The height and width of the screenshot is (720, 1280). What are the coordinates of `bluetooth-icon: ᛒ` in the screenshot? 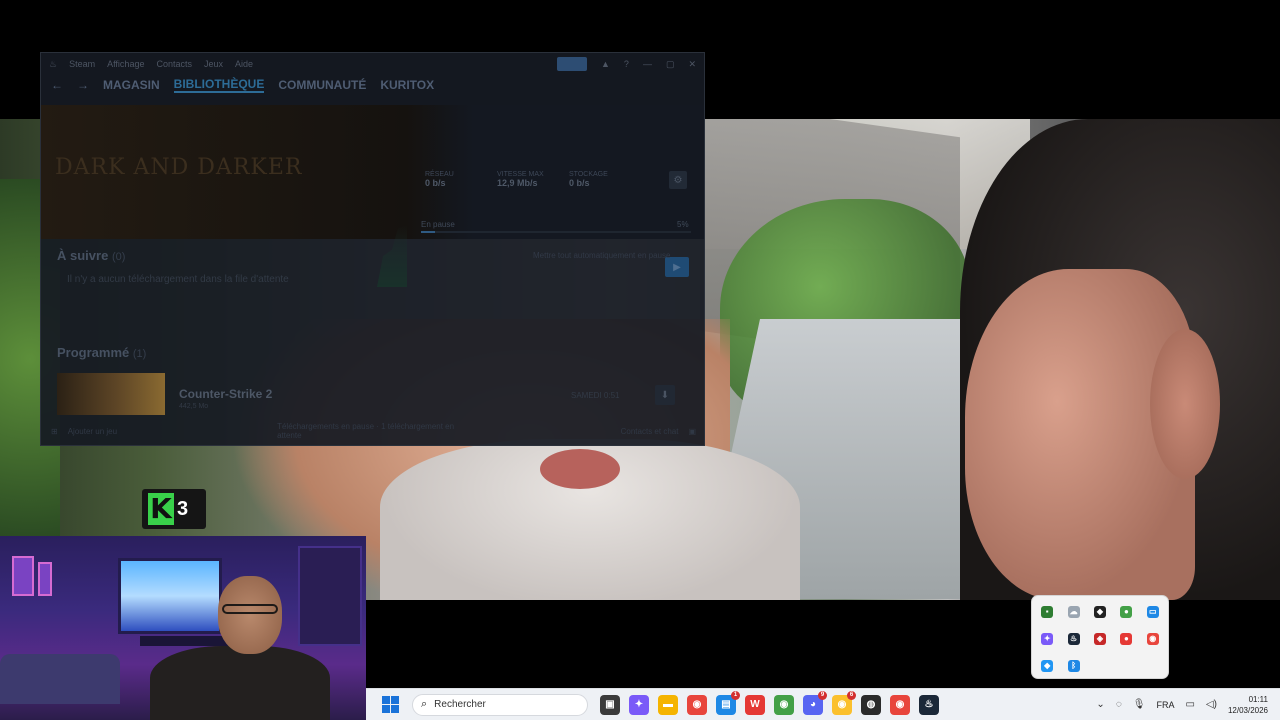 It's located at (1073, 665).